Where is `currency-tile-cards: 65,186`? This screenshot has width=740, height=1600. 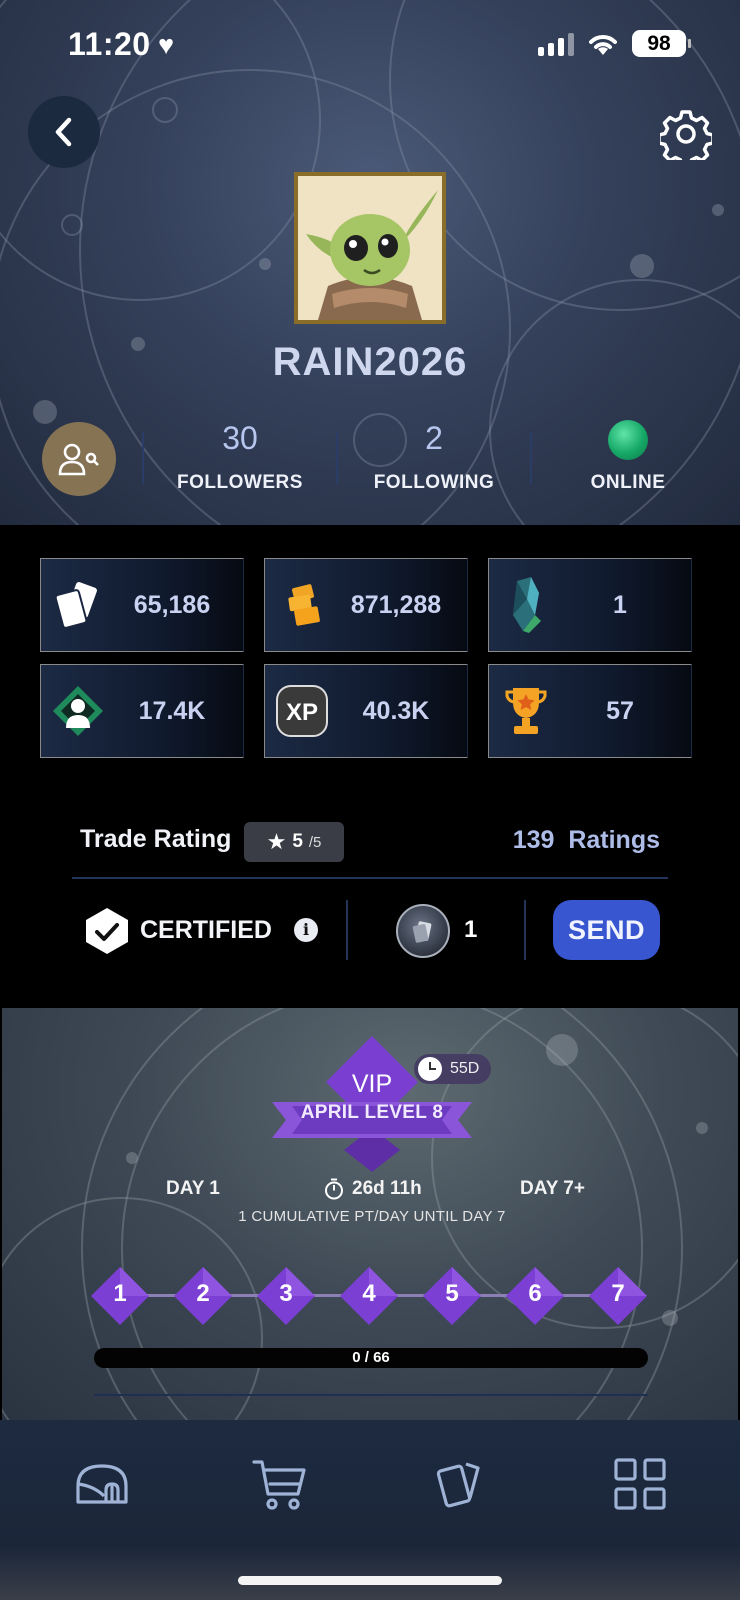
currency-tile-cards: 65,186 is located at coordinates (142, 605).